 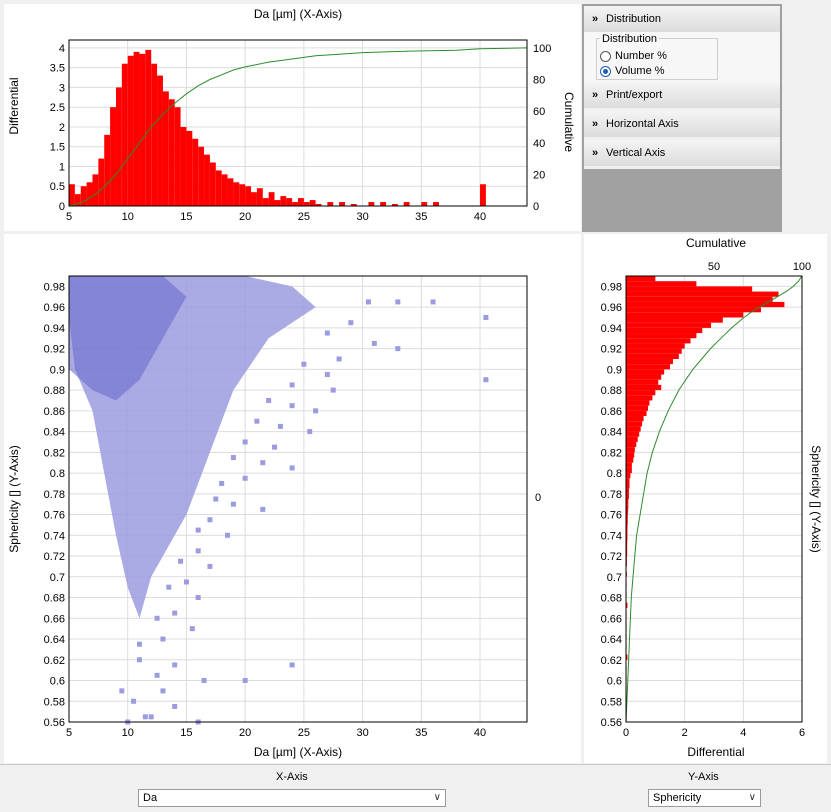 I want to click on right-y-tick-label: 0.96, so click(x=611, y=308).